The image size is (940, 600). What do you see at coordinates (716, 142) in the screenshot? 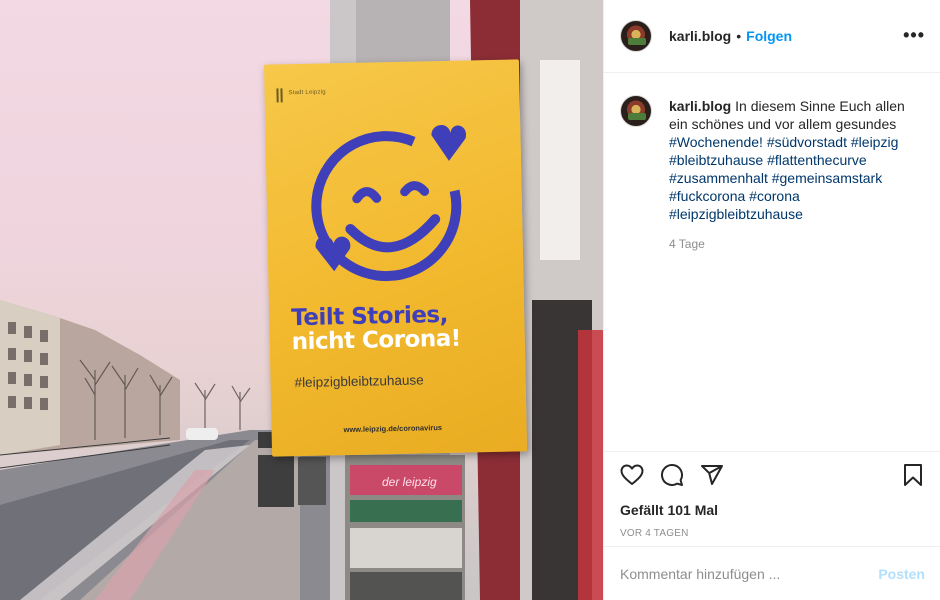
I see `hashtag-link: #Wochenende!` at bounding box center [716, 142].